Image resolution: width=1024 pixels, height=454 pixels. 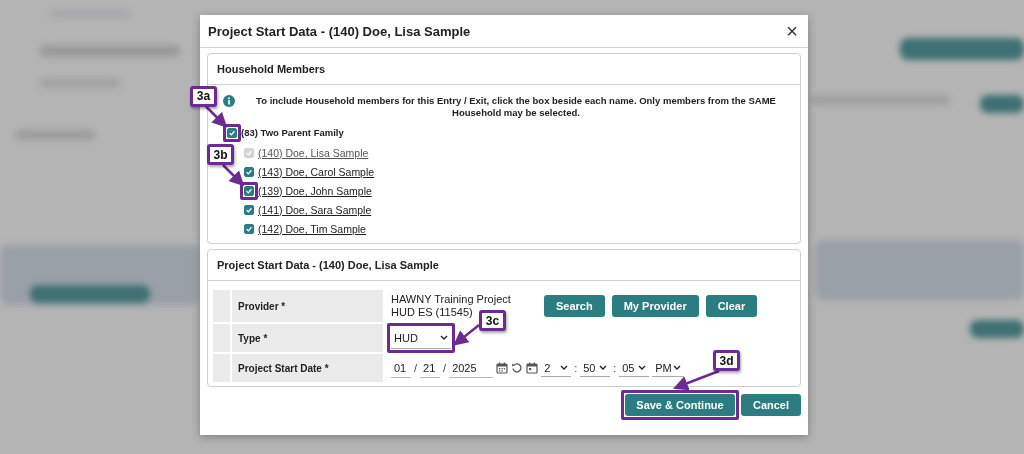 I want to click on date-field: 21, so click(x=430, y=368).